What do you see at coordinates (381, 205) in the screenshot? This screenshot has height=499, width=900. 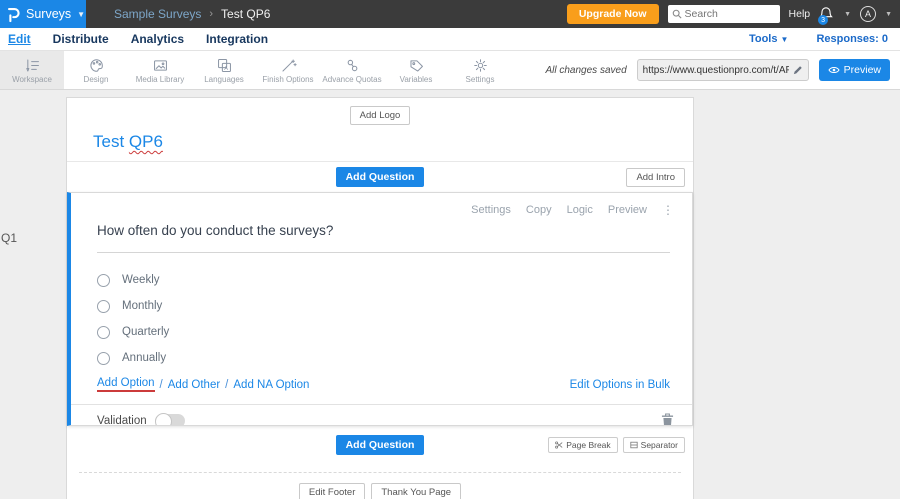 I see `question-actions: Settings Copy Logic Preview ⋮` at bounding box center [381, 205].